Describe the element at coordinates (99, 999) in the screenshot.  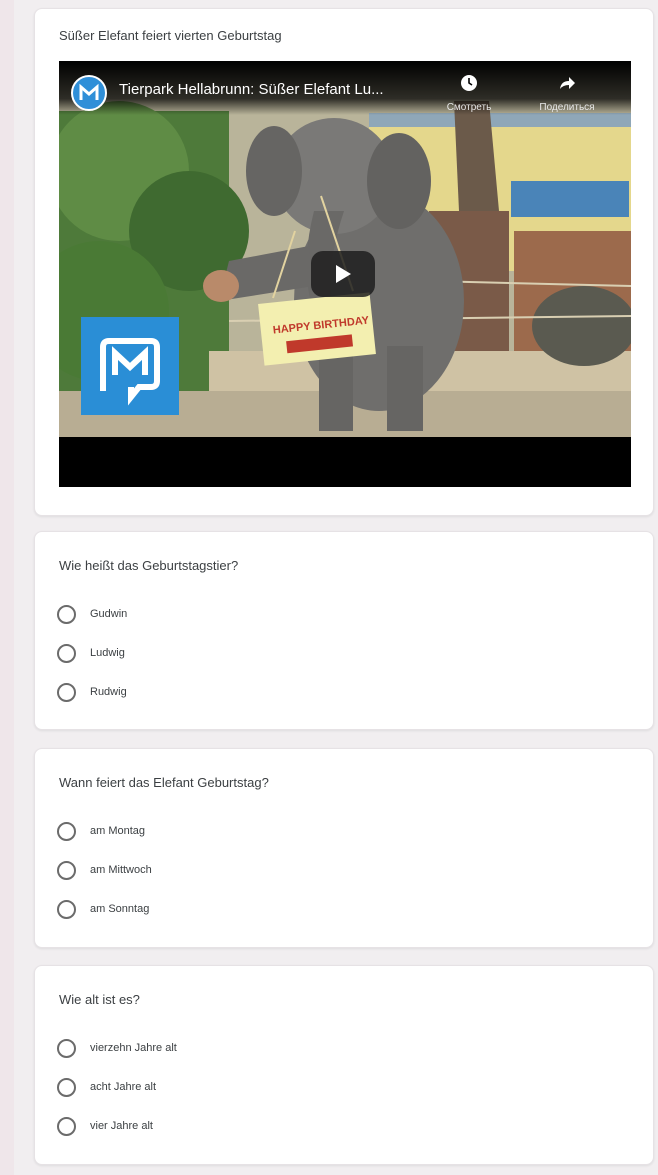
I see `question-title: Wie alt ist es?` at that location.